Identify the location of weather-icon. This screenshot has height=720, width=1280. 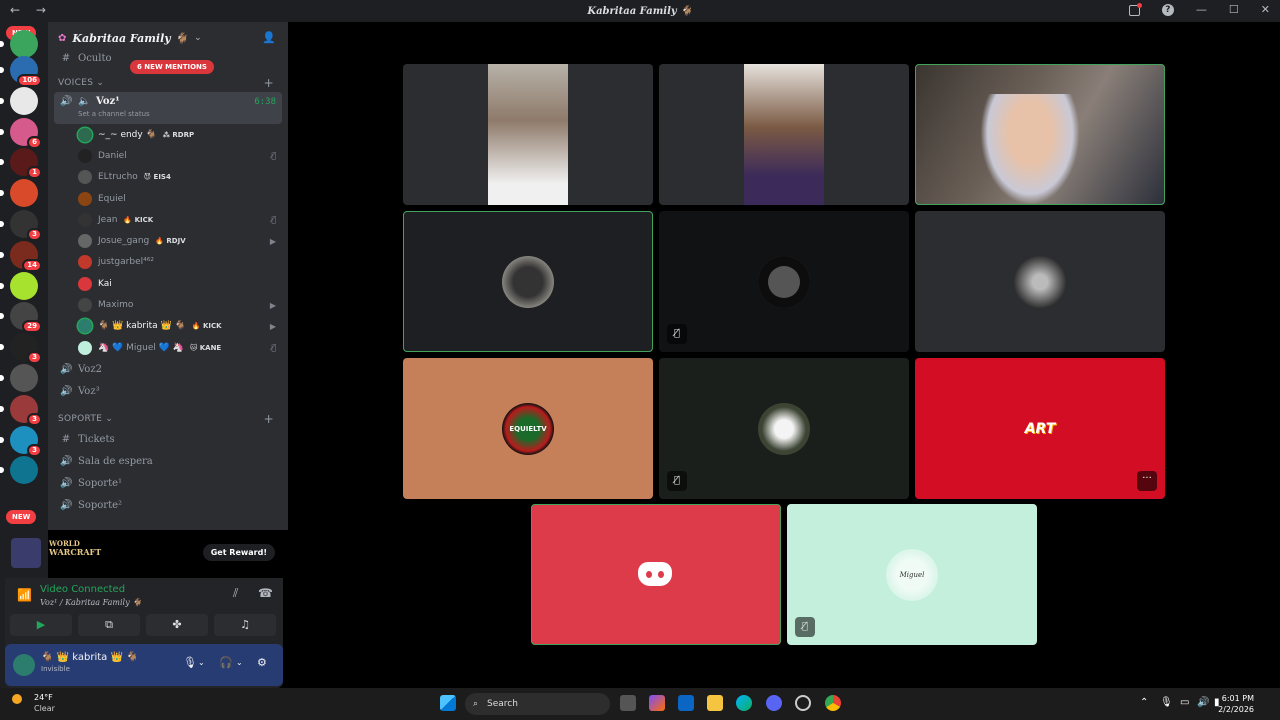
(17, 699).